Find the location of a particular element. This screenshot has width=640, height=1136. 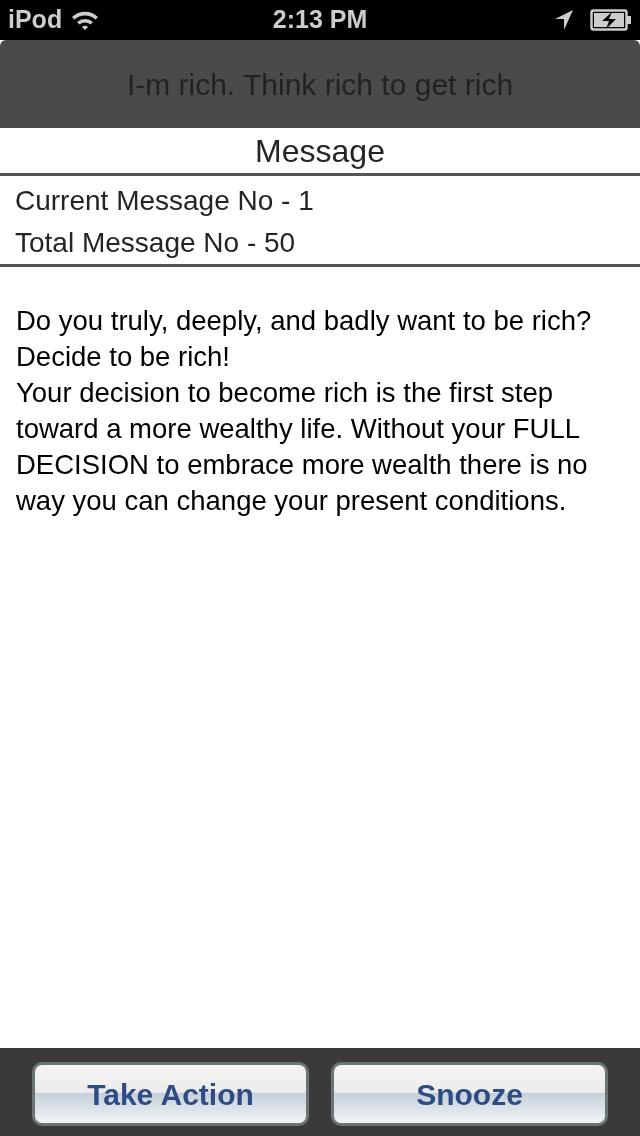

action-button: Snooze is located at coordinates (469, 1094).